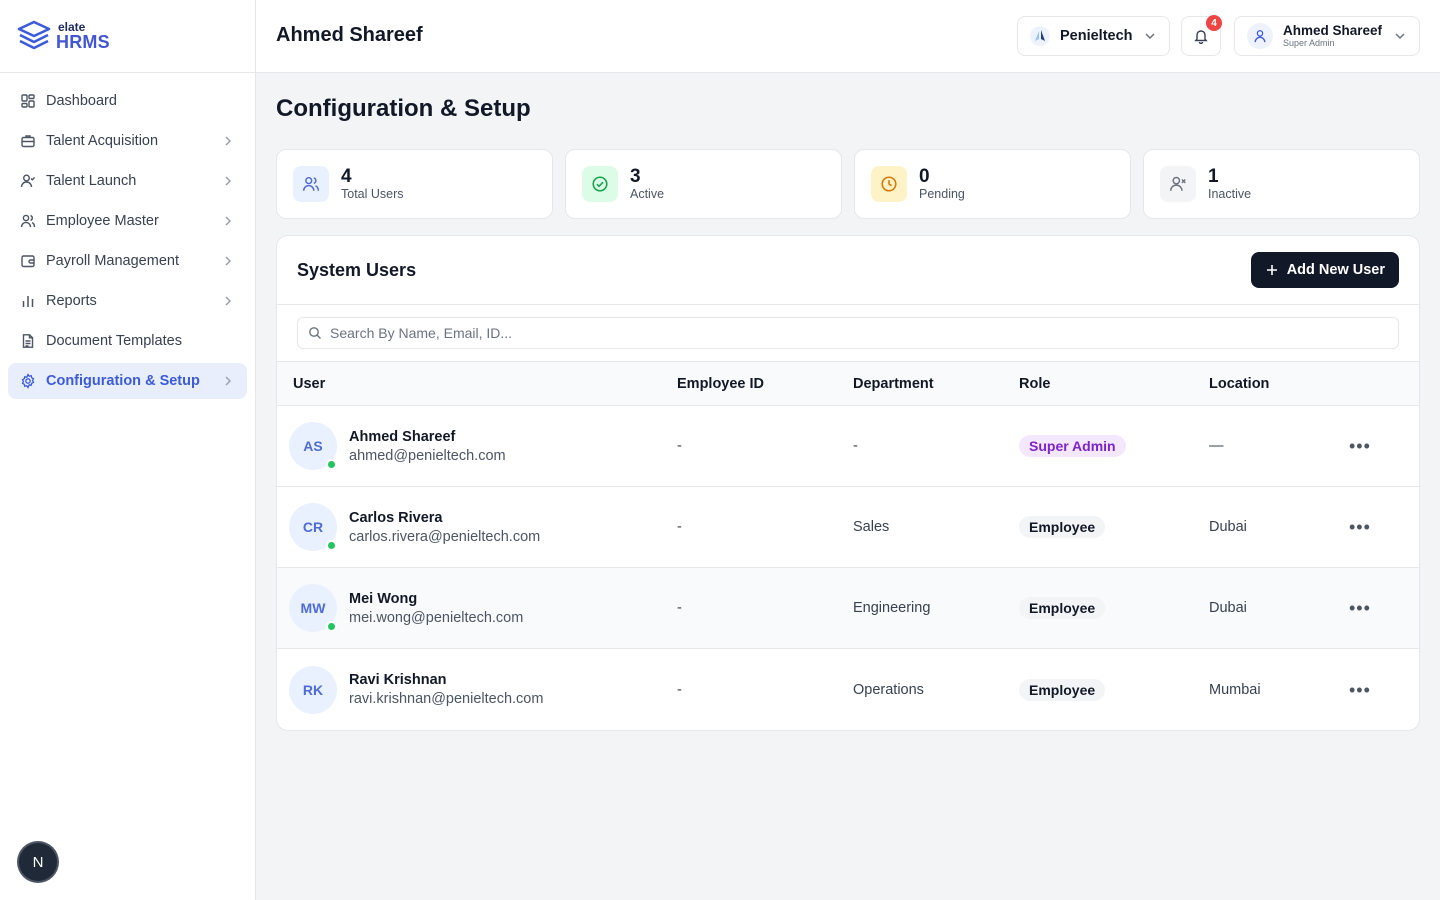  Describe the element at coordinates (313, 608) in the screenshot. I see `avatar: MW` at that location.